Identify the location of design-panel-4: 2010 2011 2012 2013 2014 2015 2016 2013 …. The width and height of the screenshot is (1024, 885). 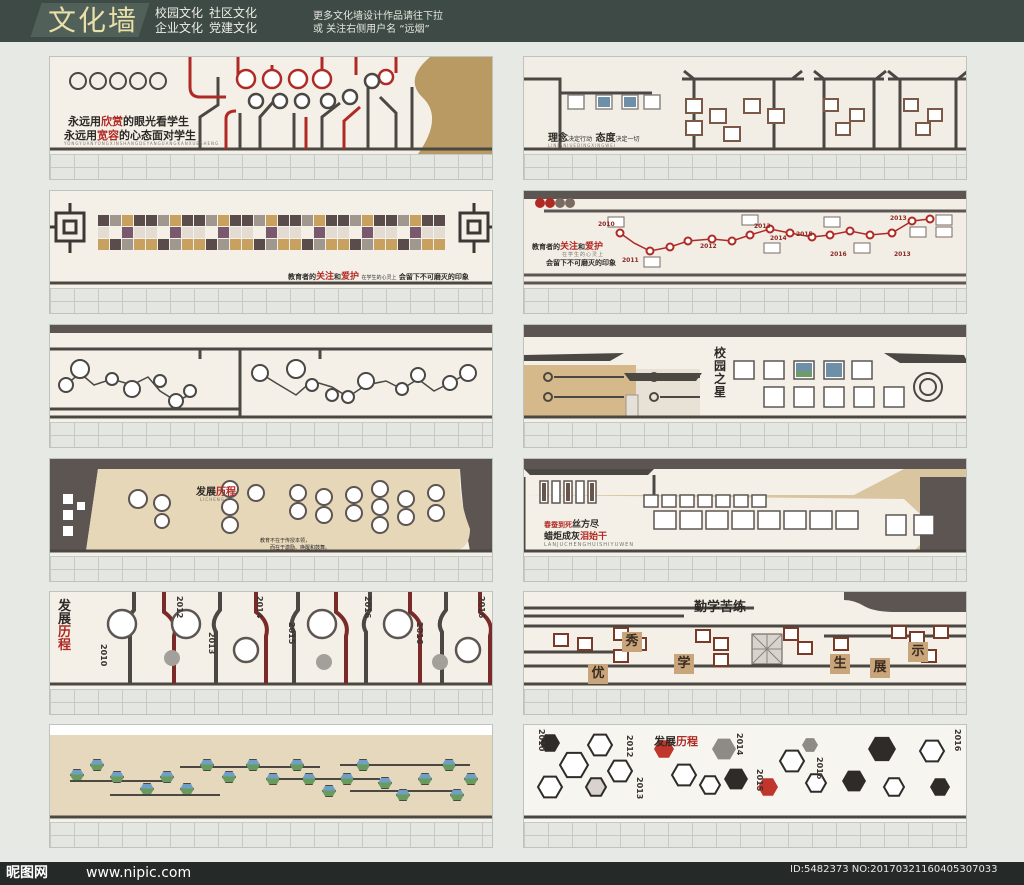
(745, 252).